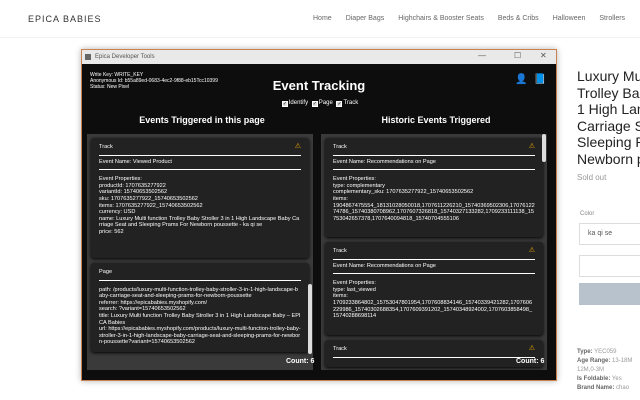 This screenshot has width=640, height=400. Describe the element at coordinates (88, 57) in the screenshot. I see `app-icon` at that location.